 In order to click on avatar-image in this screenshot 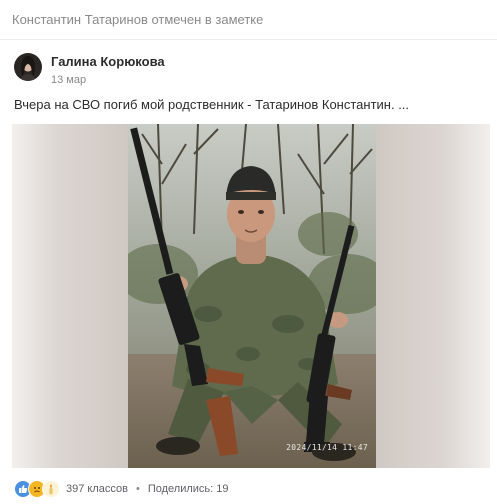, I will do `click(28, 67)`.